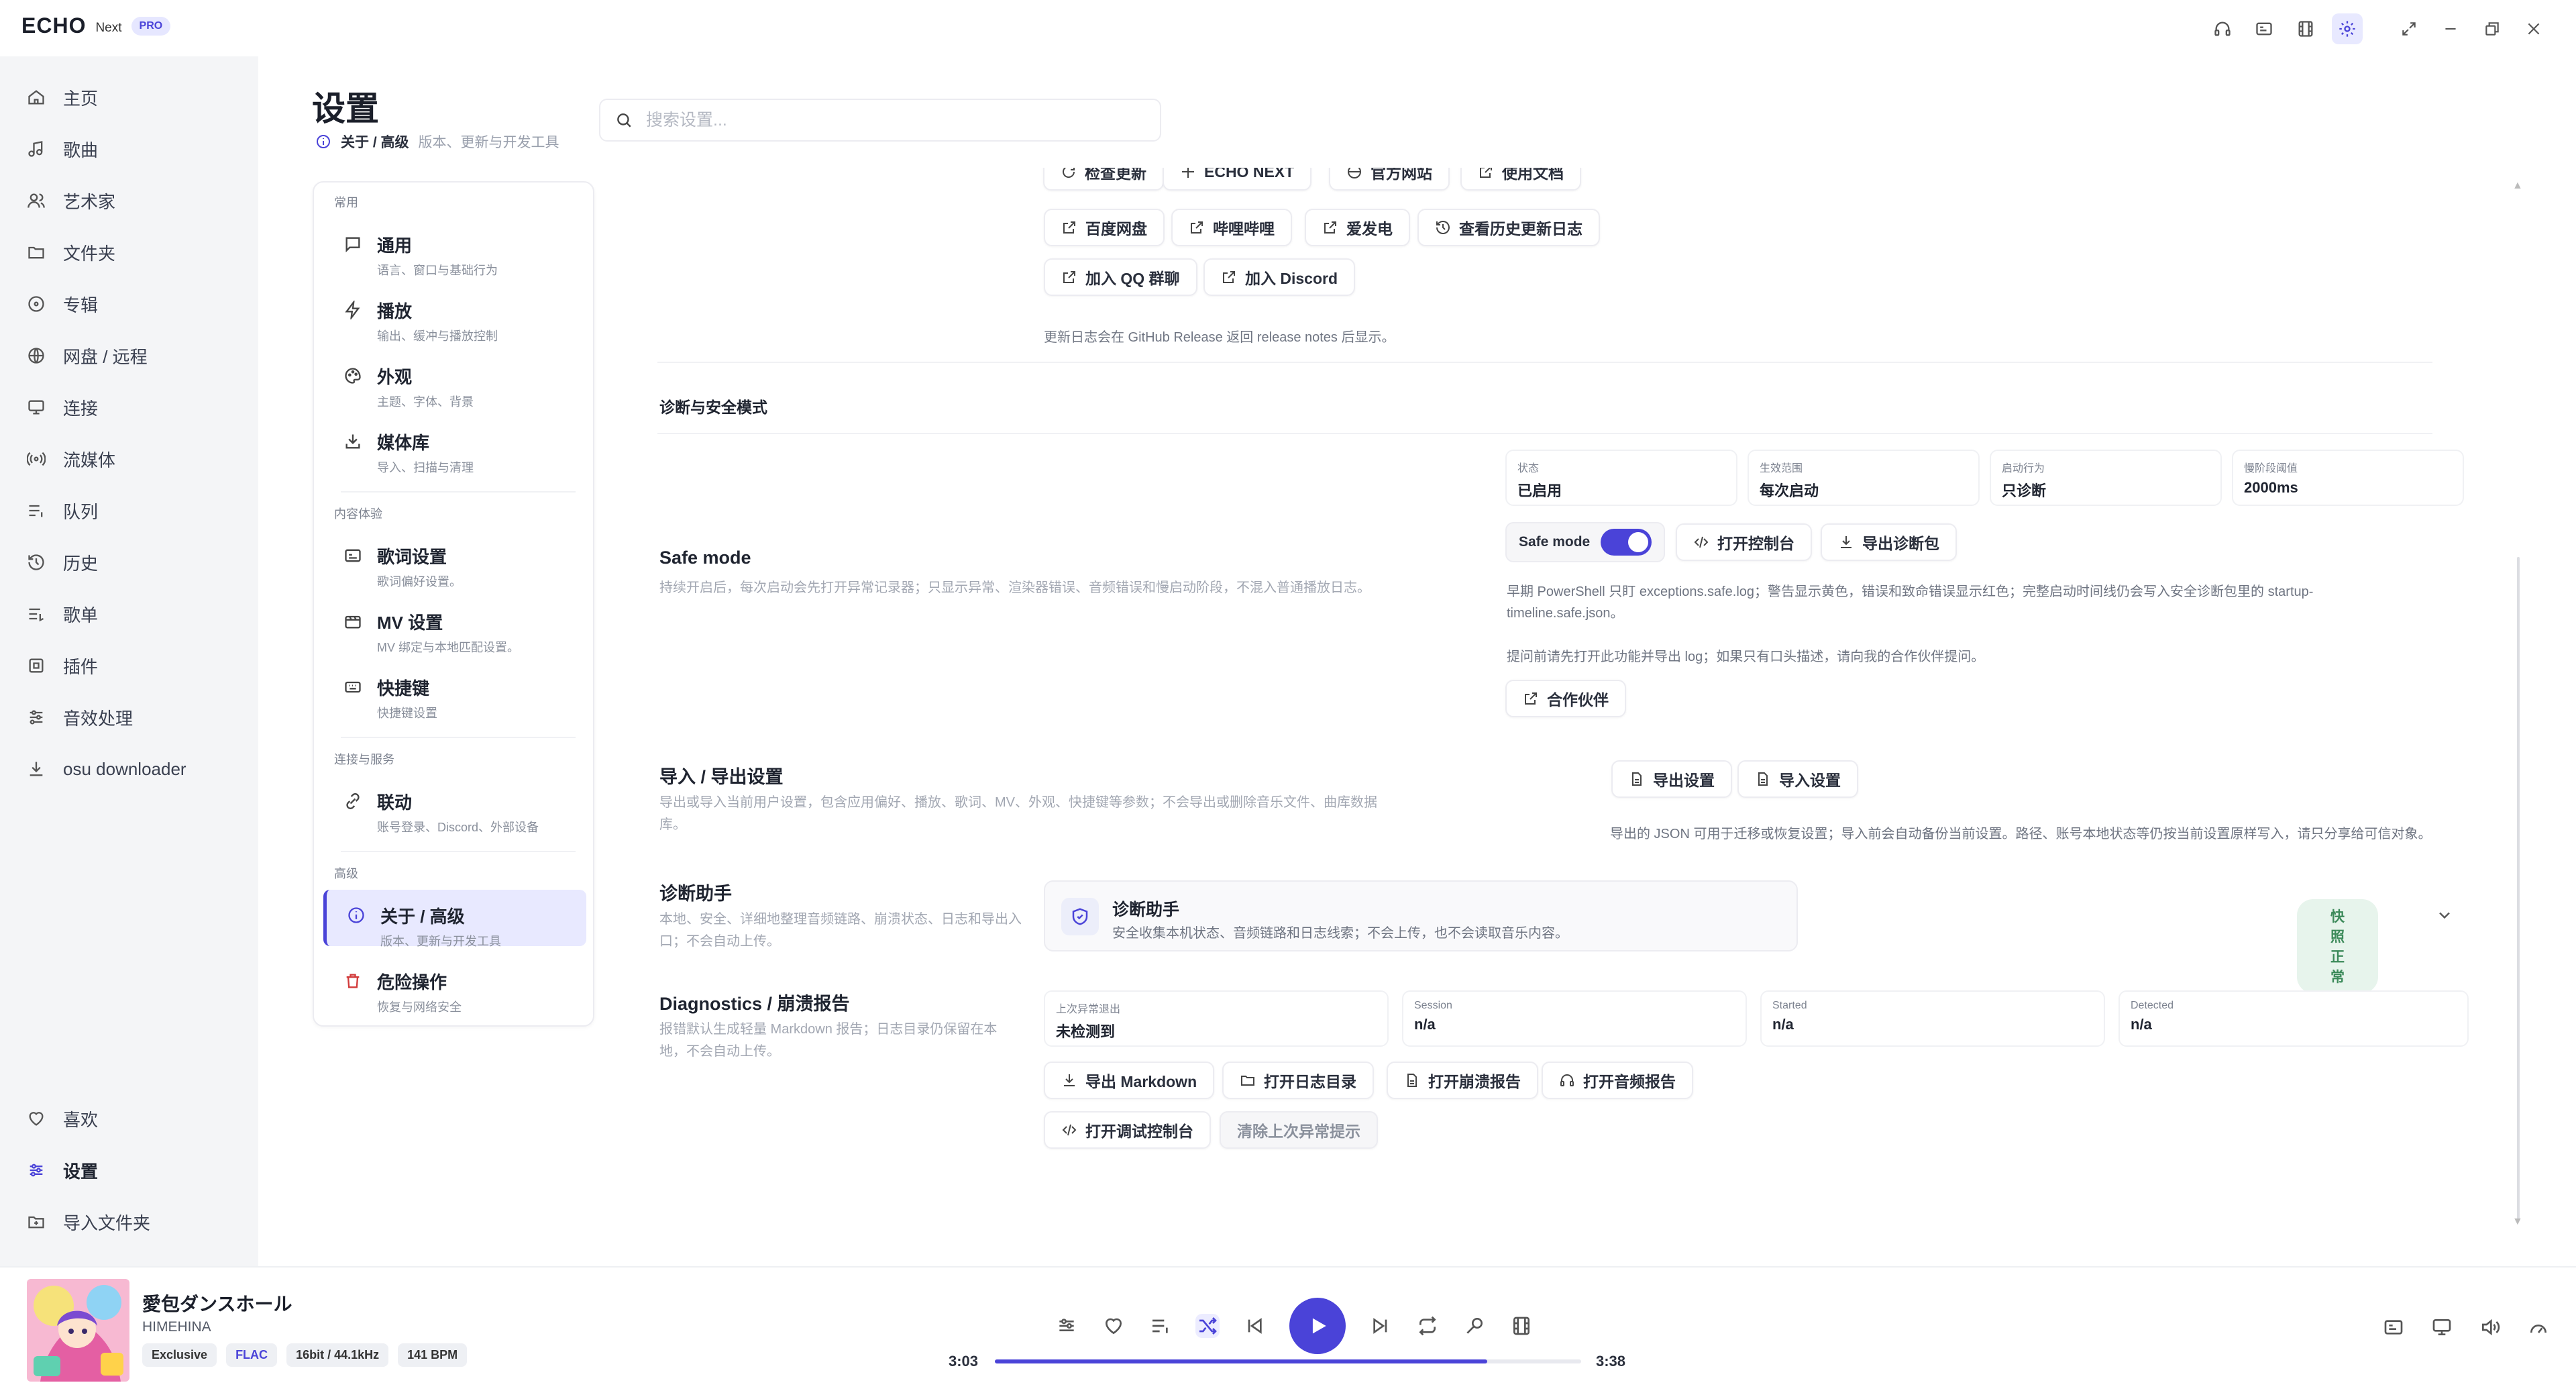 The width and height of the screenshot is (2576, 1393). What do you see at coordinates (80, 717) in the screenshot?
I see `sidebar-item-audio-fx: 音效处理` at bounding box center [80, 717].